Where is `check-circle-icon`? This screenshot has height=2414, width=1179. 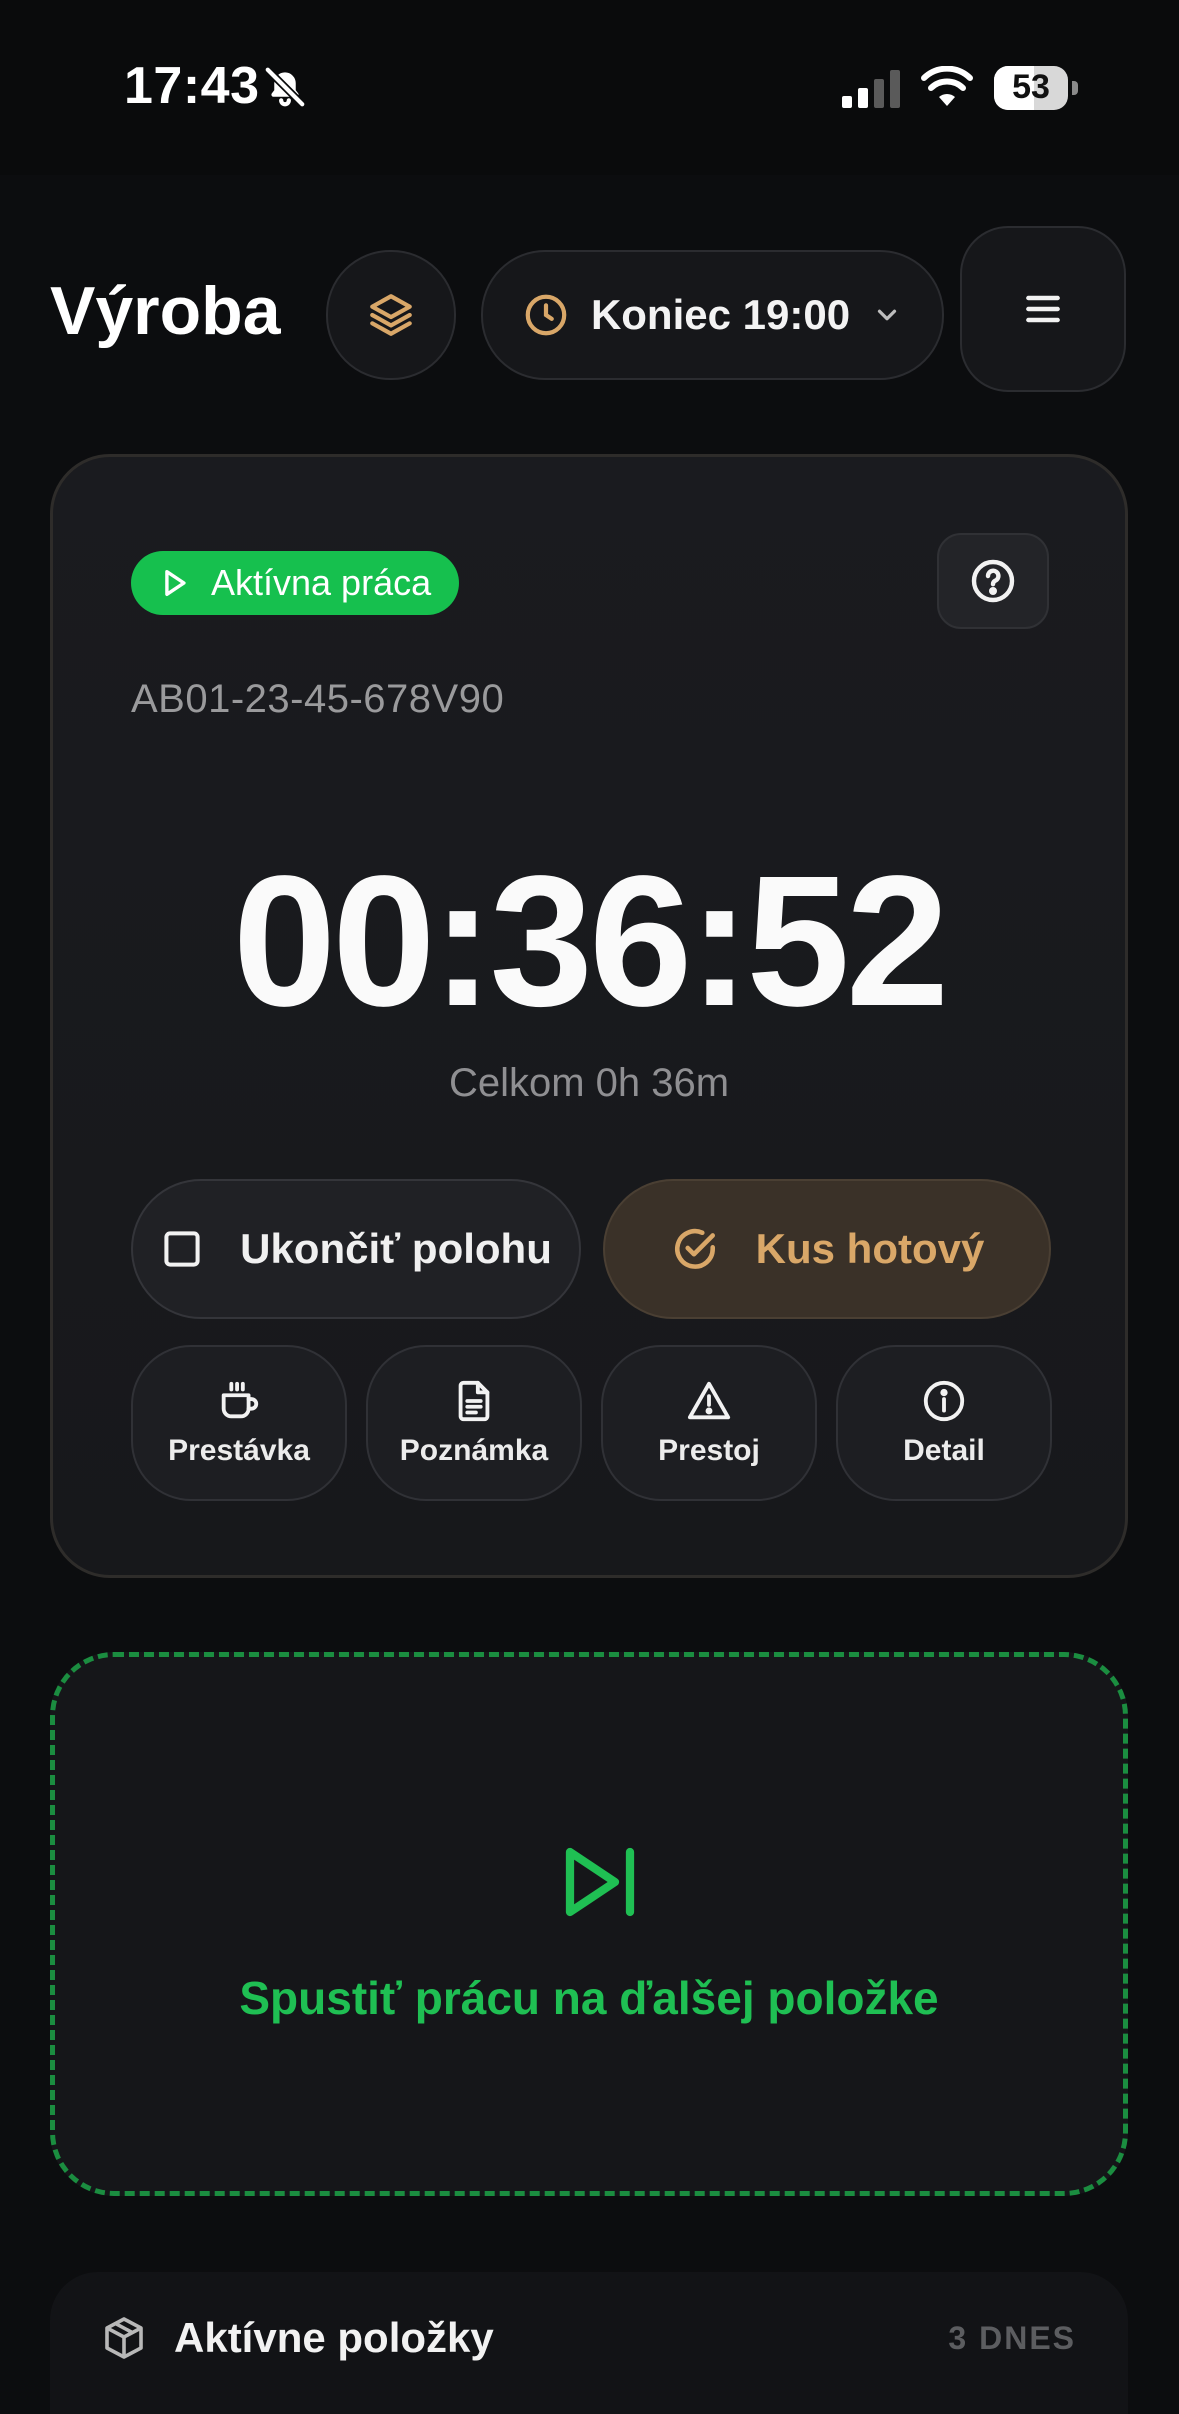
check-circle-icon is located at coordinates (694, 1248).